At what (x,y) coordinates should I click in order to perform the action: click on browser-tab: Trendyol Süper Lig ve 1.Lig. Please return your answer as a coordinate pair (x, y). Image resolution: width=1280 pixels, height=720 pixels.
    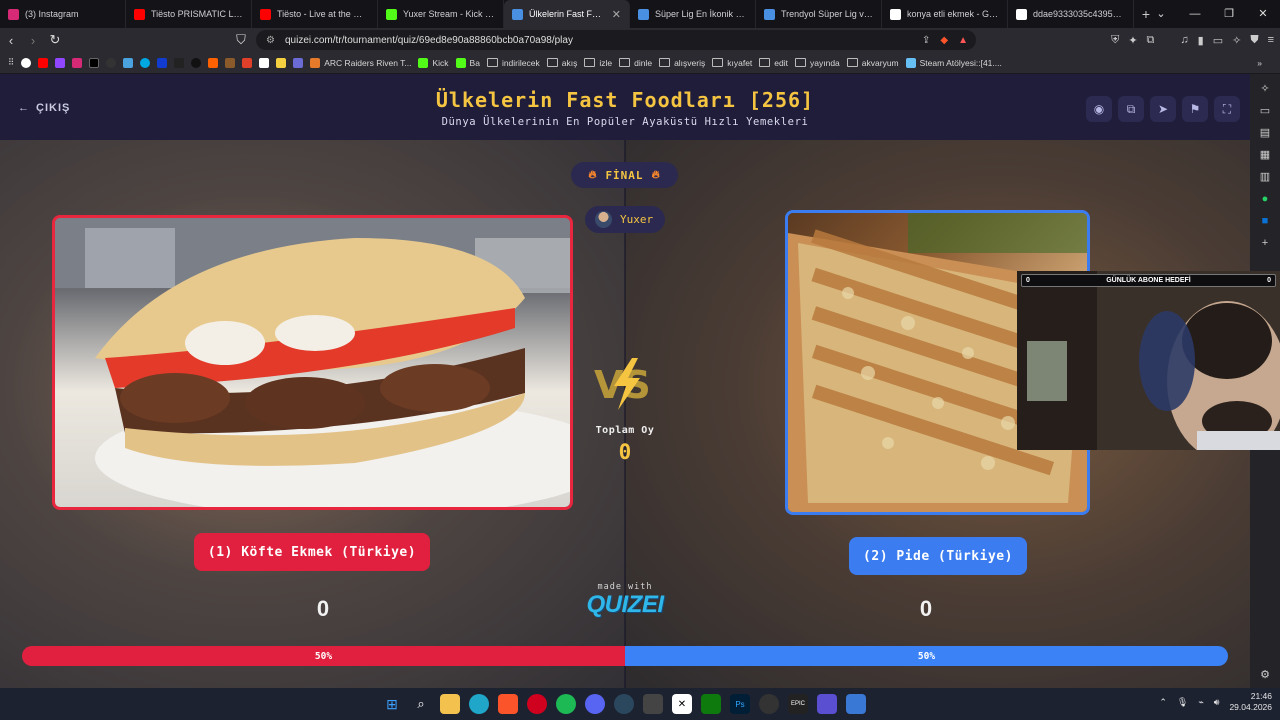
    Looking at the image, I should click on (819, 14).